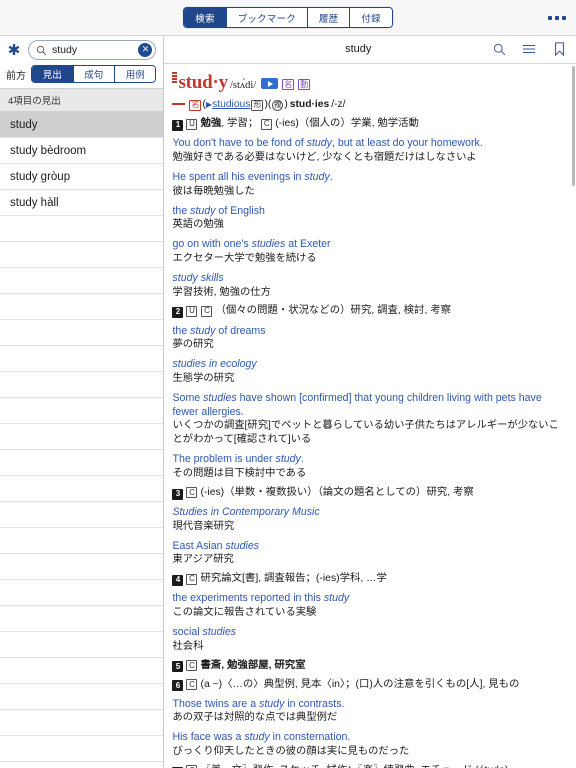 This screenshot has width=576, height=768. I want to click on example-japanese: この論文に報告されている実験, so click(244, 612).